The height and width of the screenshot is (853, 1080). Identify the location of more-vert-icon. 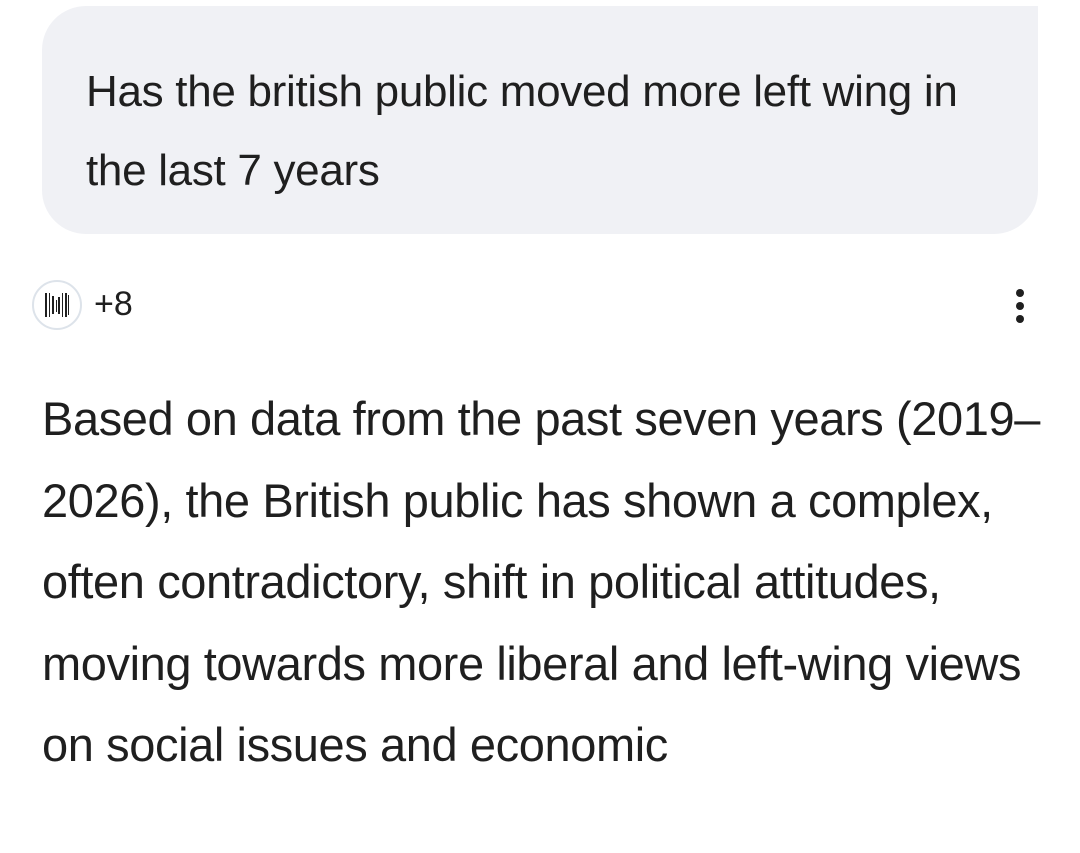
(1020, 306).